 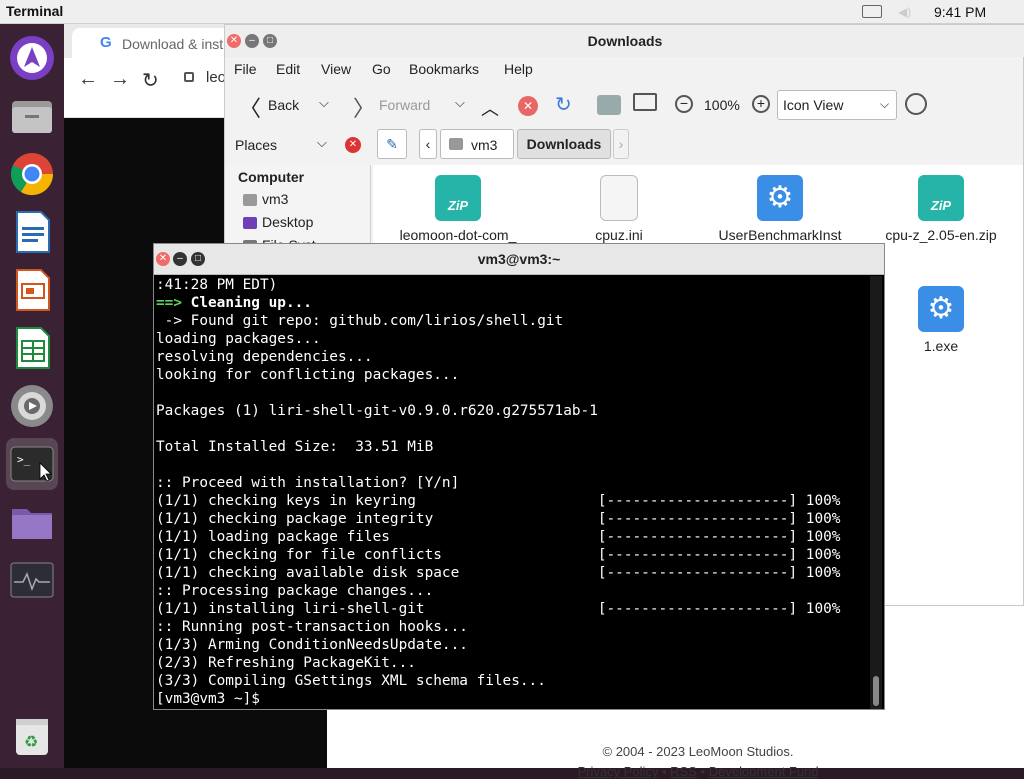 I want to click on file-manager-titlebar: ✕ – □ Downloads, so click(x=624, y=41).